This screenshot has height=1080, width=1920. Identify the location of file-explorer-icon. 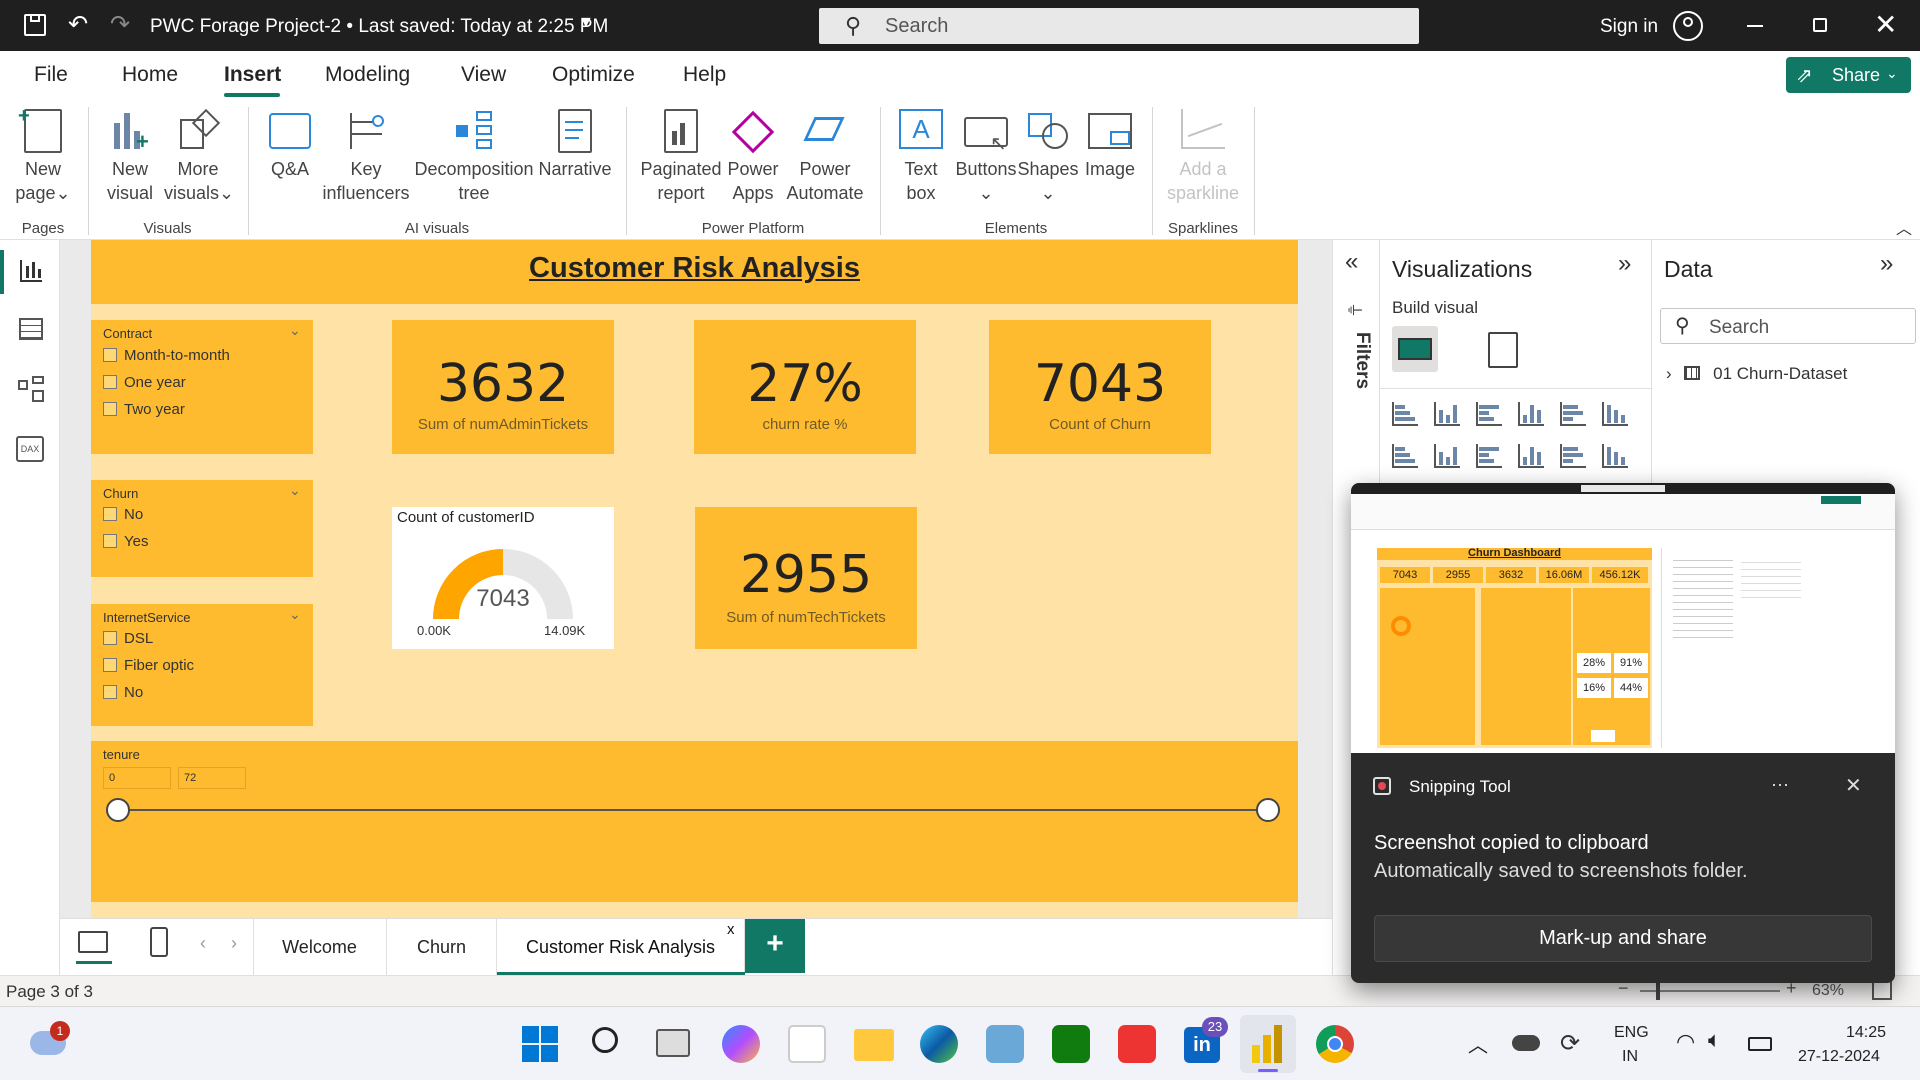
(874, 1045).